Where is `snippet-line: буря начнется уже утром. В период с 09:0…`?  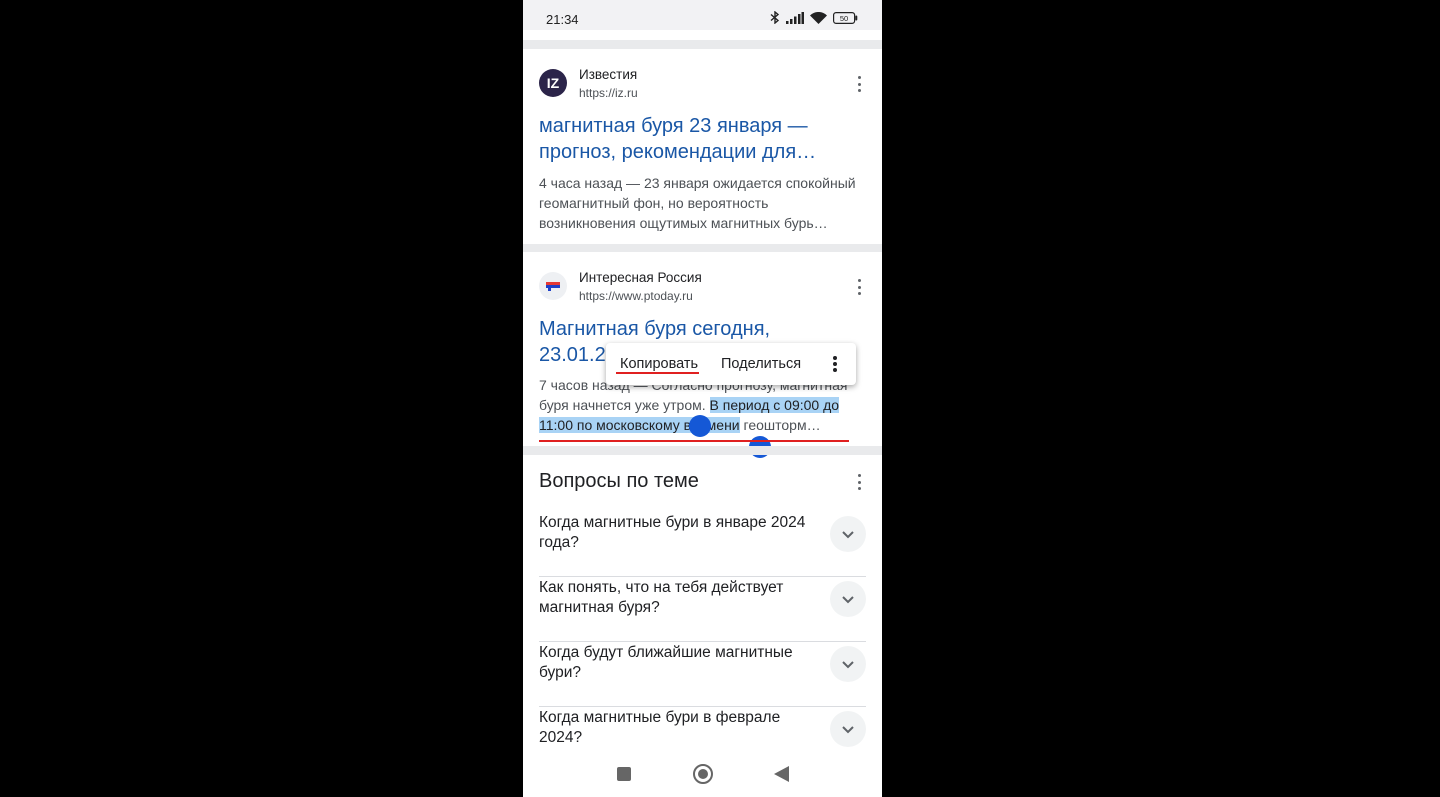
snippet-line: буря начнется уже утром. В период с 09:0… is located at coordinates (702, 405).